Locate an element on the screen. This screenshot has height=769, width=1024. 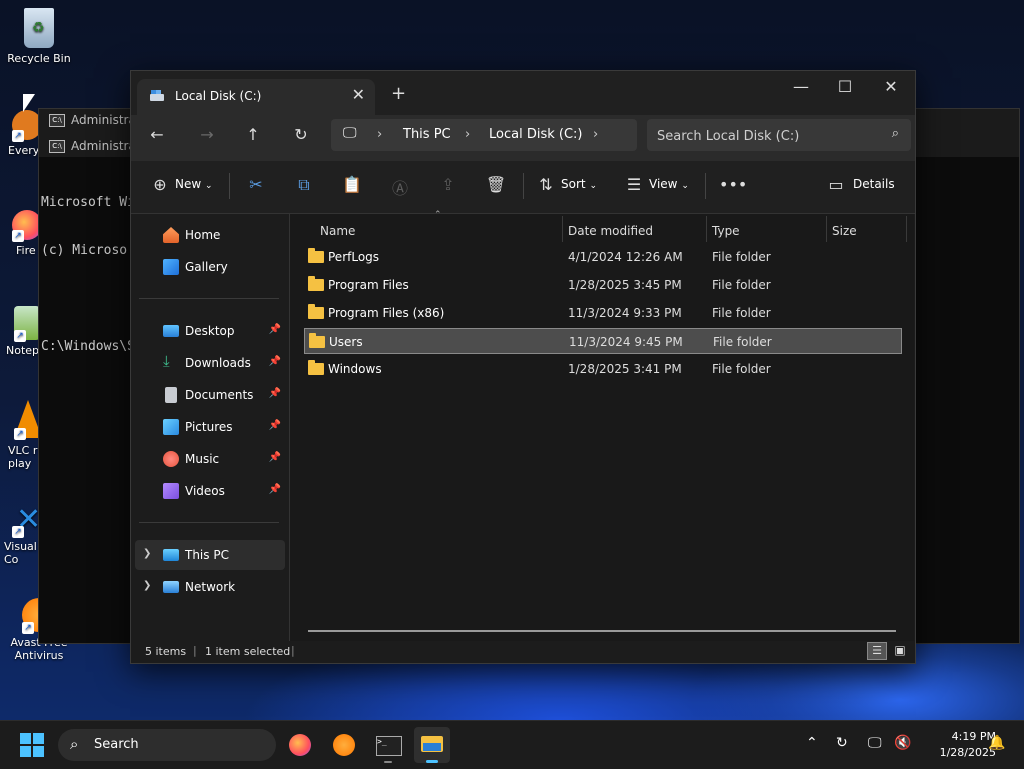
paste-icon: 📋 is located at coordinates (352, 184).